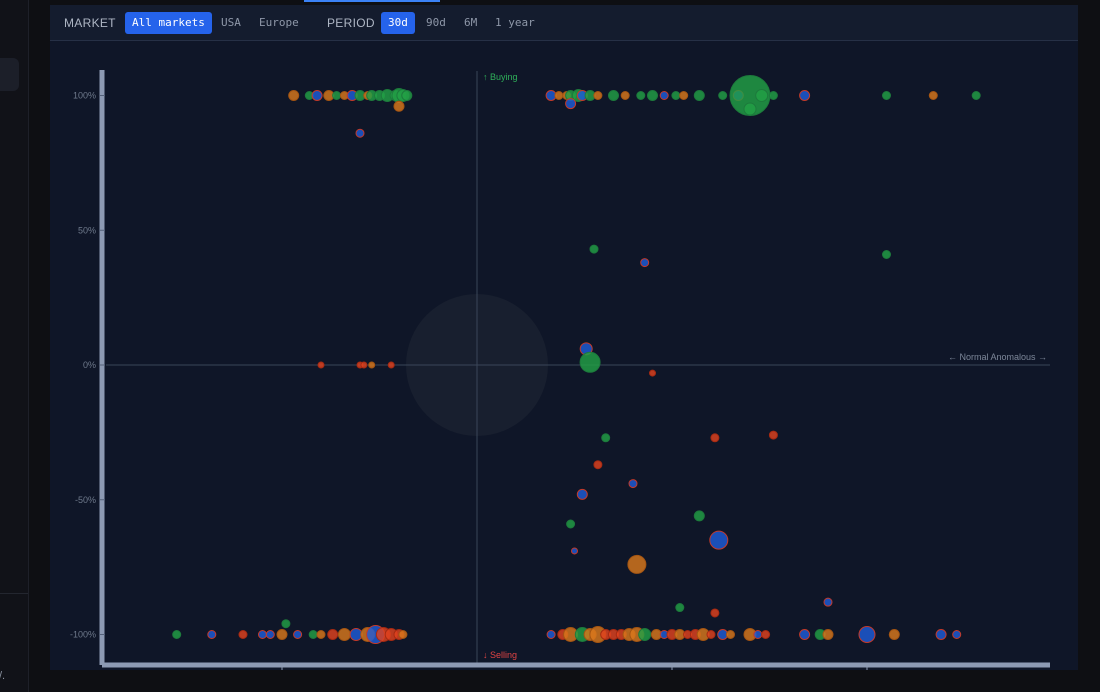 Image resolution: width=1100 pixels, height=692 pixels. Describe the element at coordinates (3, 676) in the screenshot. I see `sidebar-footer-mark: /.` at that location.